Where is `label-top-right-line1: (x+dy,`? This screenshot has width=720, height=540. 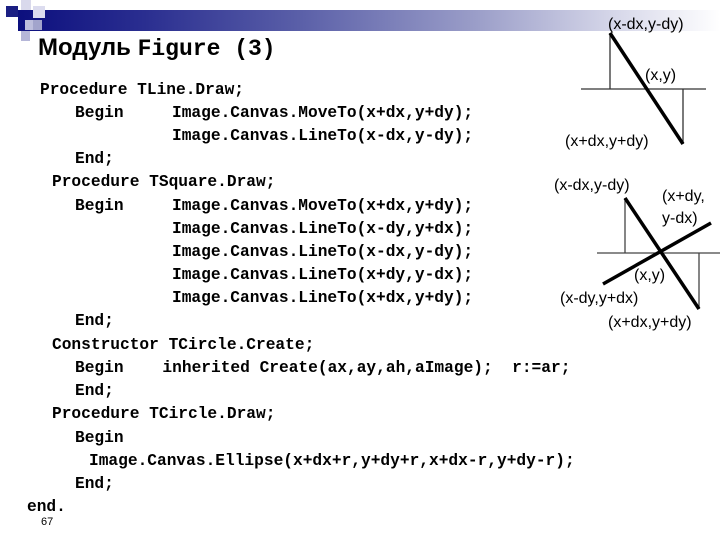 label-top-right-line1: (x+dy, is located at coordinates (683, 196).